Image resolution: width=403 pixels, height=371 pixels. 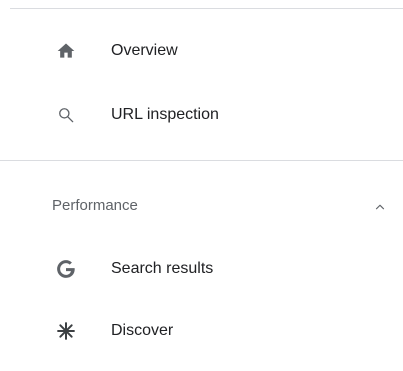 What do you see at coordinates (95, 205) in the screenshot?
I see `section-label: Performance` at bounding box center [95, 205].